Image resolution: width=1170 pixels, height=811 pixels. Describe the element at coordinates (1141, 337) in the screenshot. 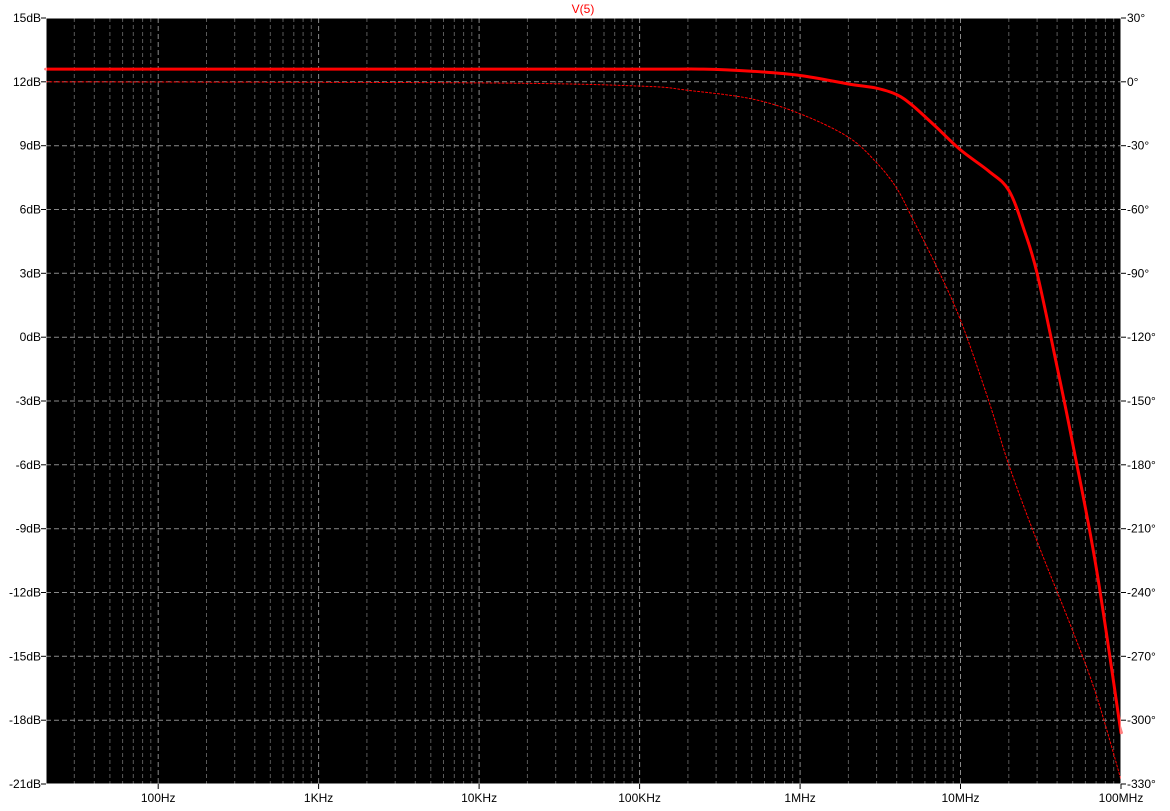

I see `y2-tick-label: -120°` at that location.